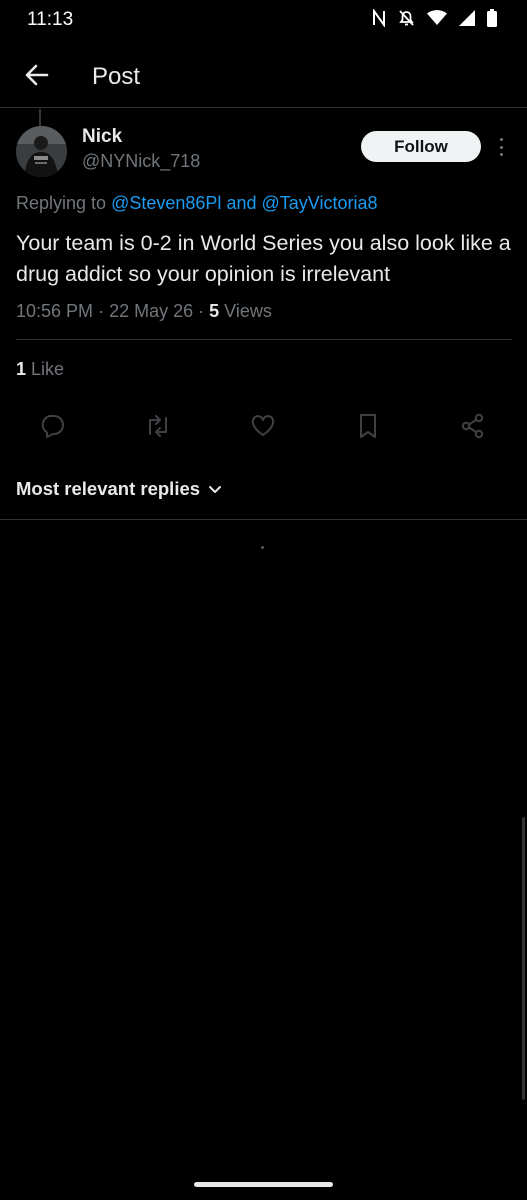 The height and width of the screenshot is (1200, 527). What do you see at coordinates (263, 77) in the screenshot?
I see `app-header: Post` at bounding box center [263, 77].